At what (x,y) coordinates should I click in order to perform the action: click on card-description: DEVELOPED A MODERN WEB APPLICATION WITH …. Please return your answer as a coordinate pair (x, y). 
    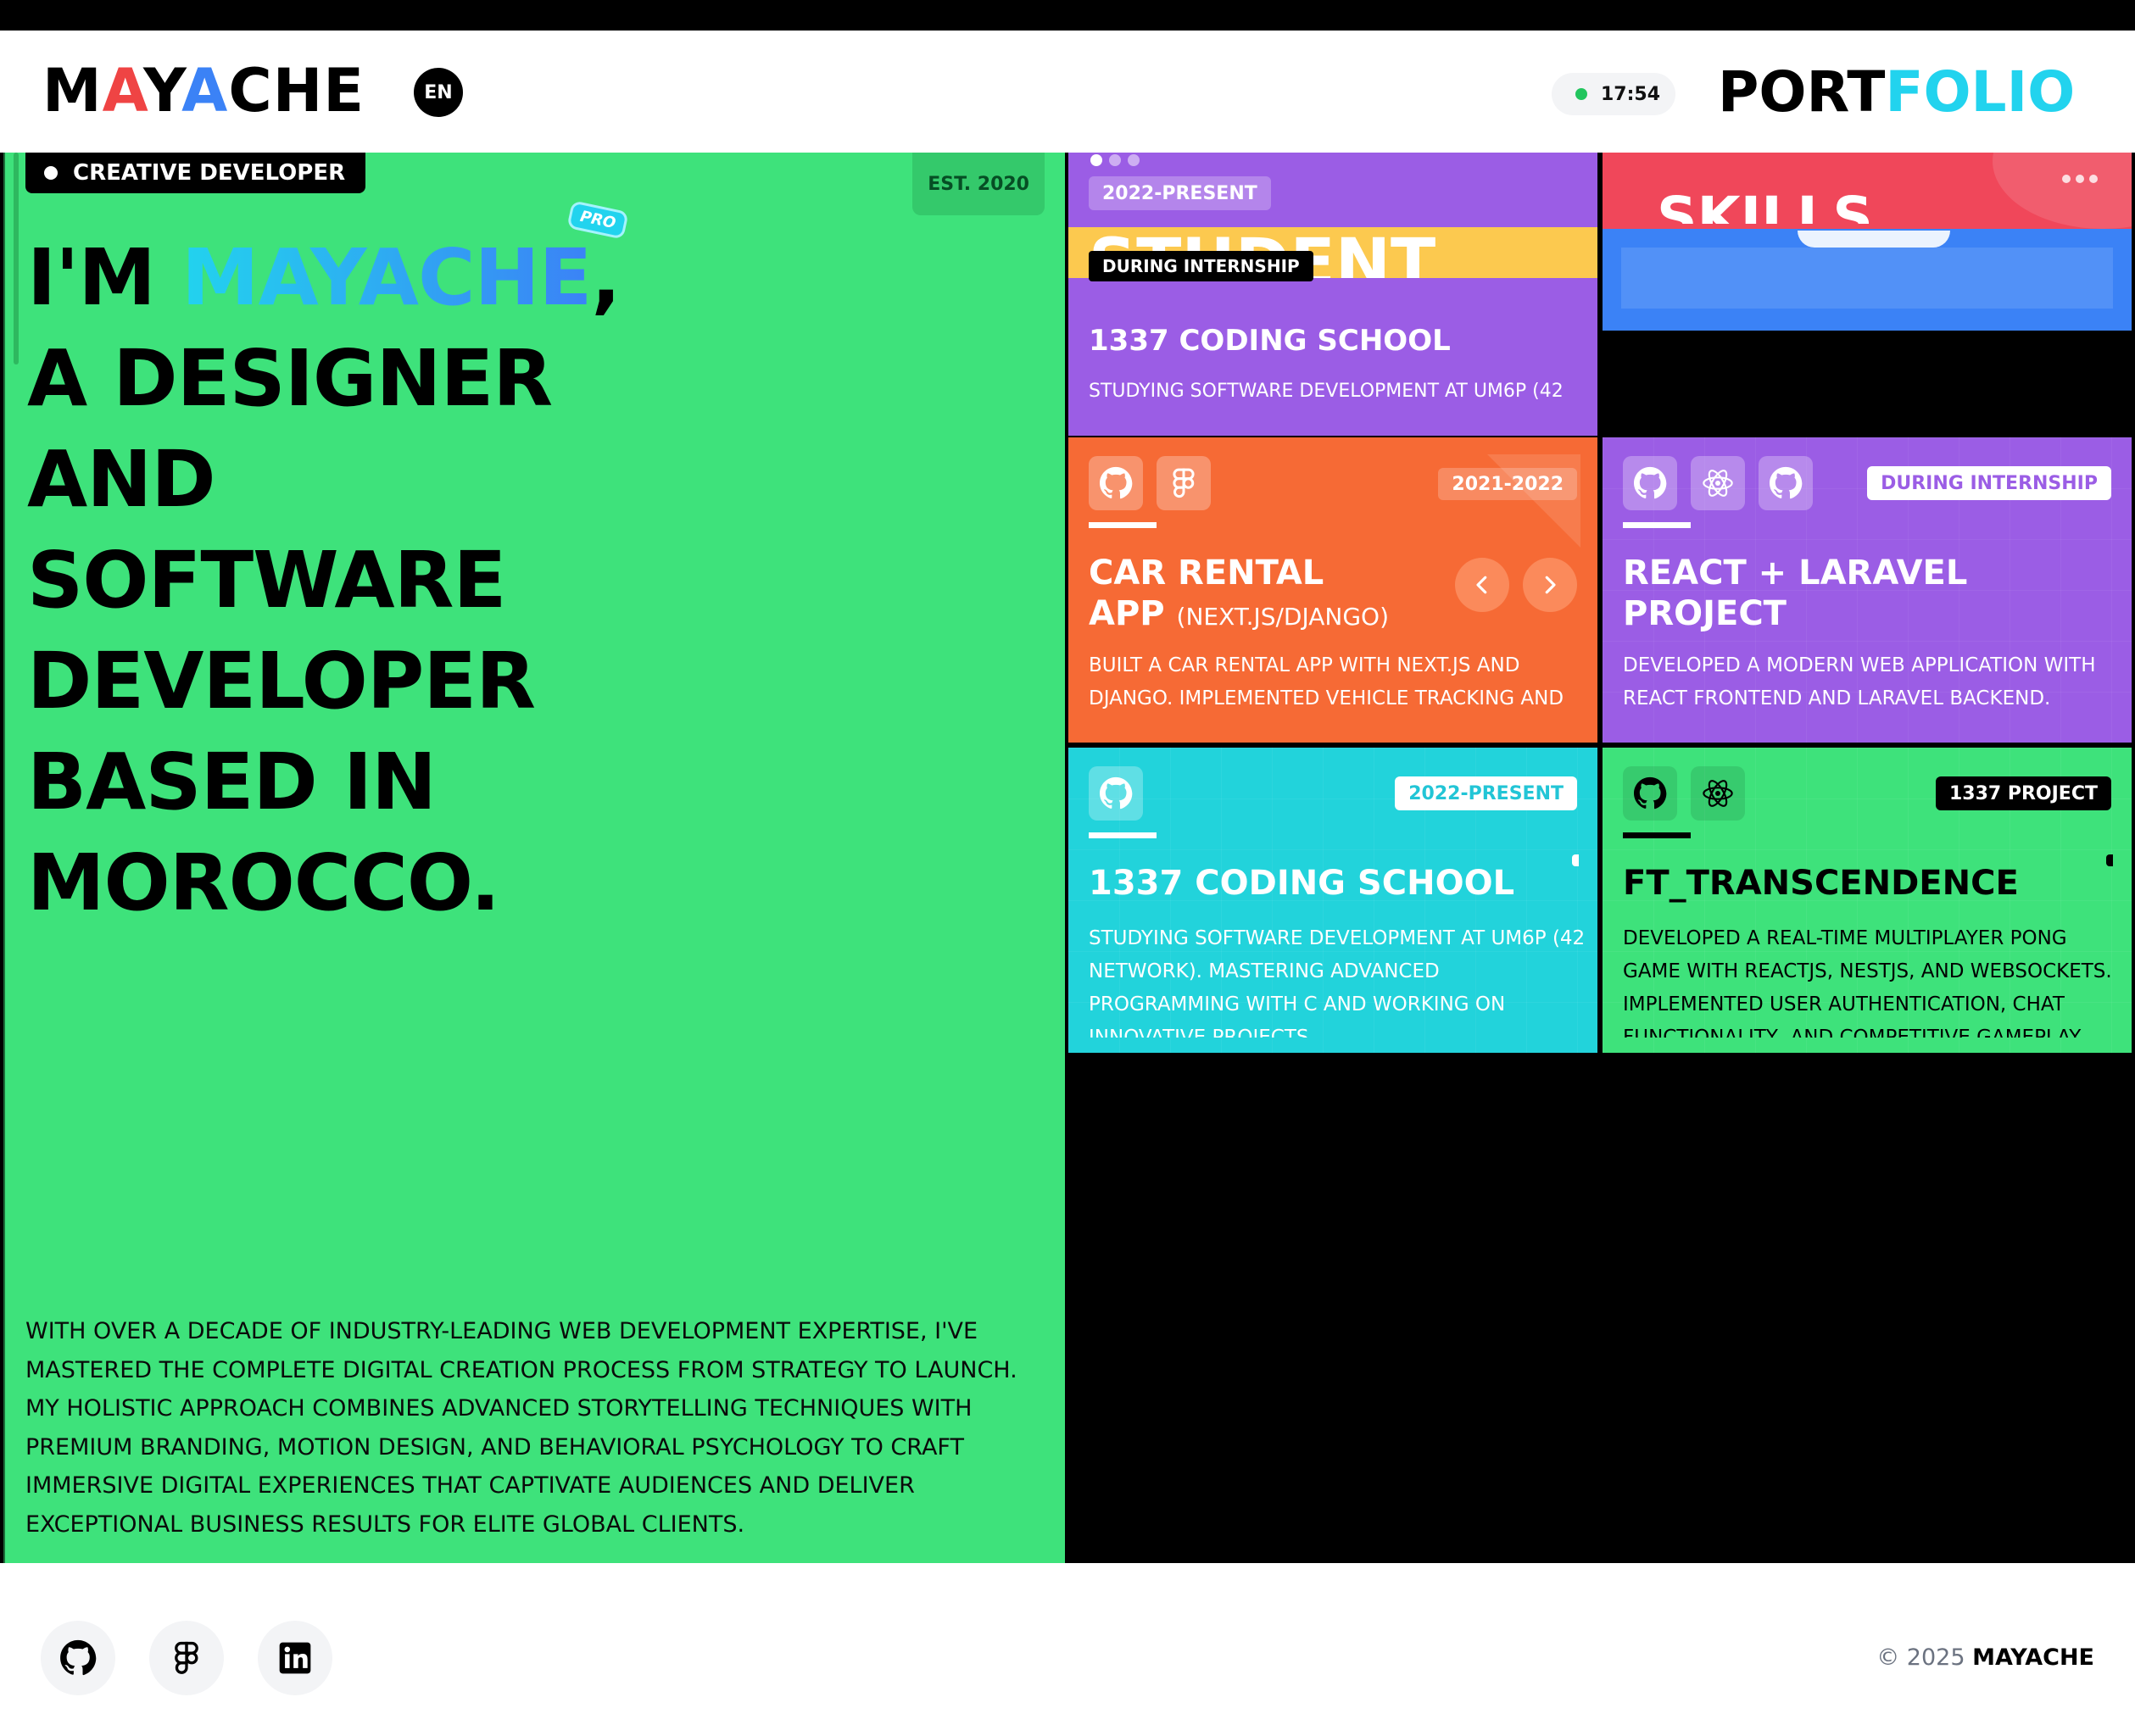
    Looking at the image, I should click on (1859, 681).